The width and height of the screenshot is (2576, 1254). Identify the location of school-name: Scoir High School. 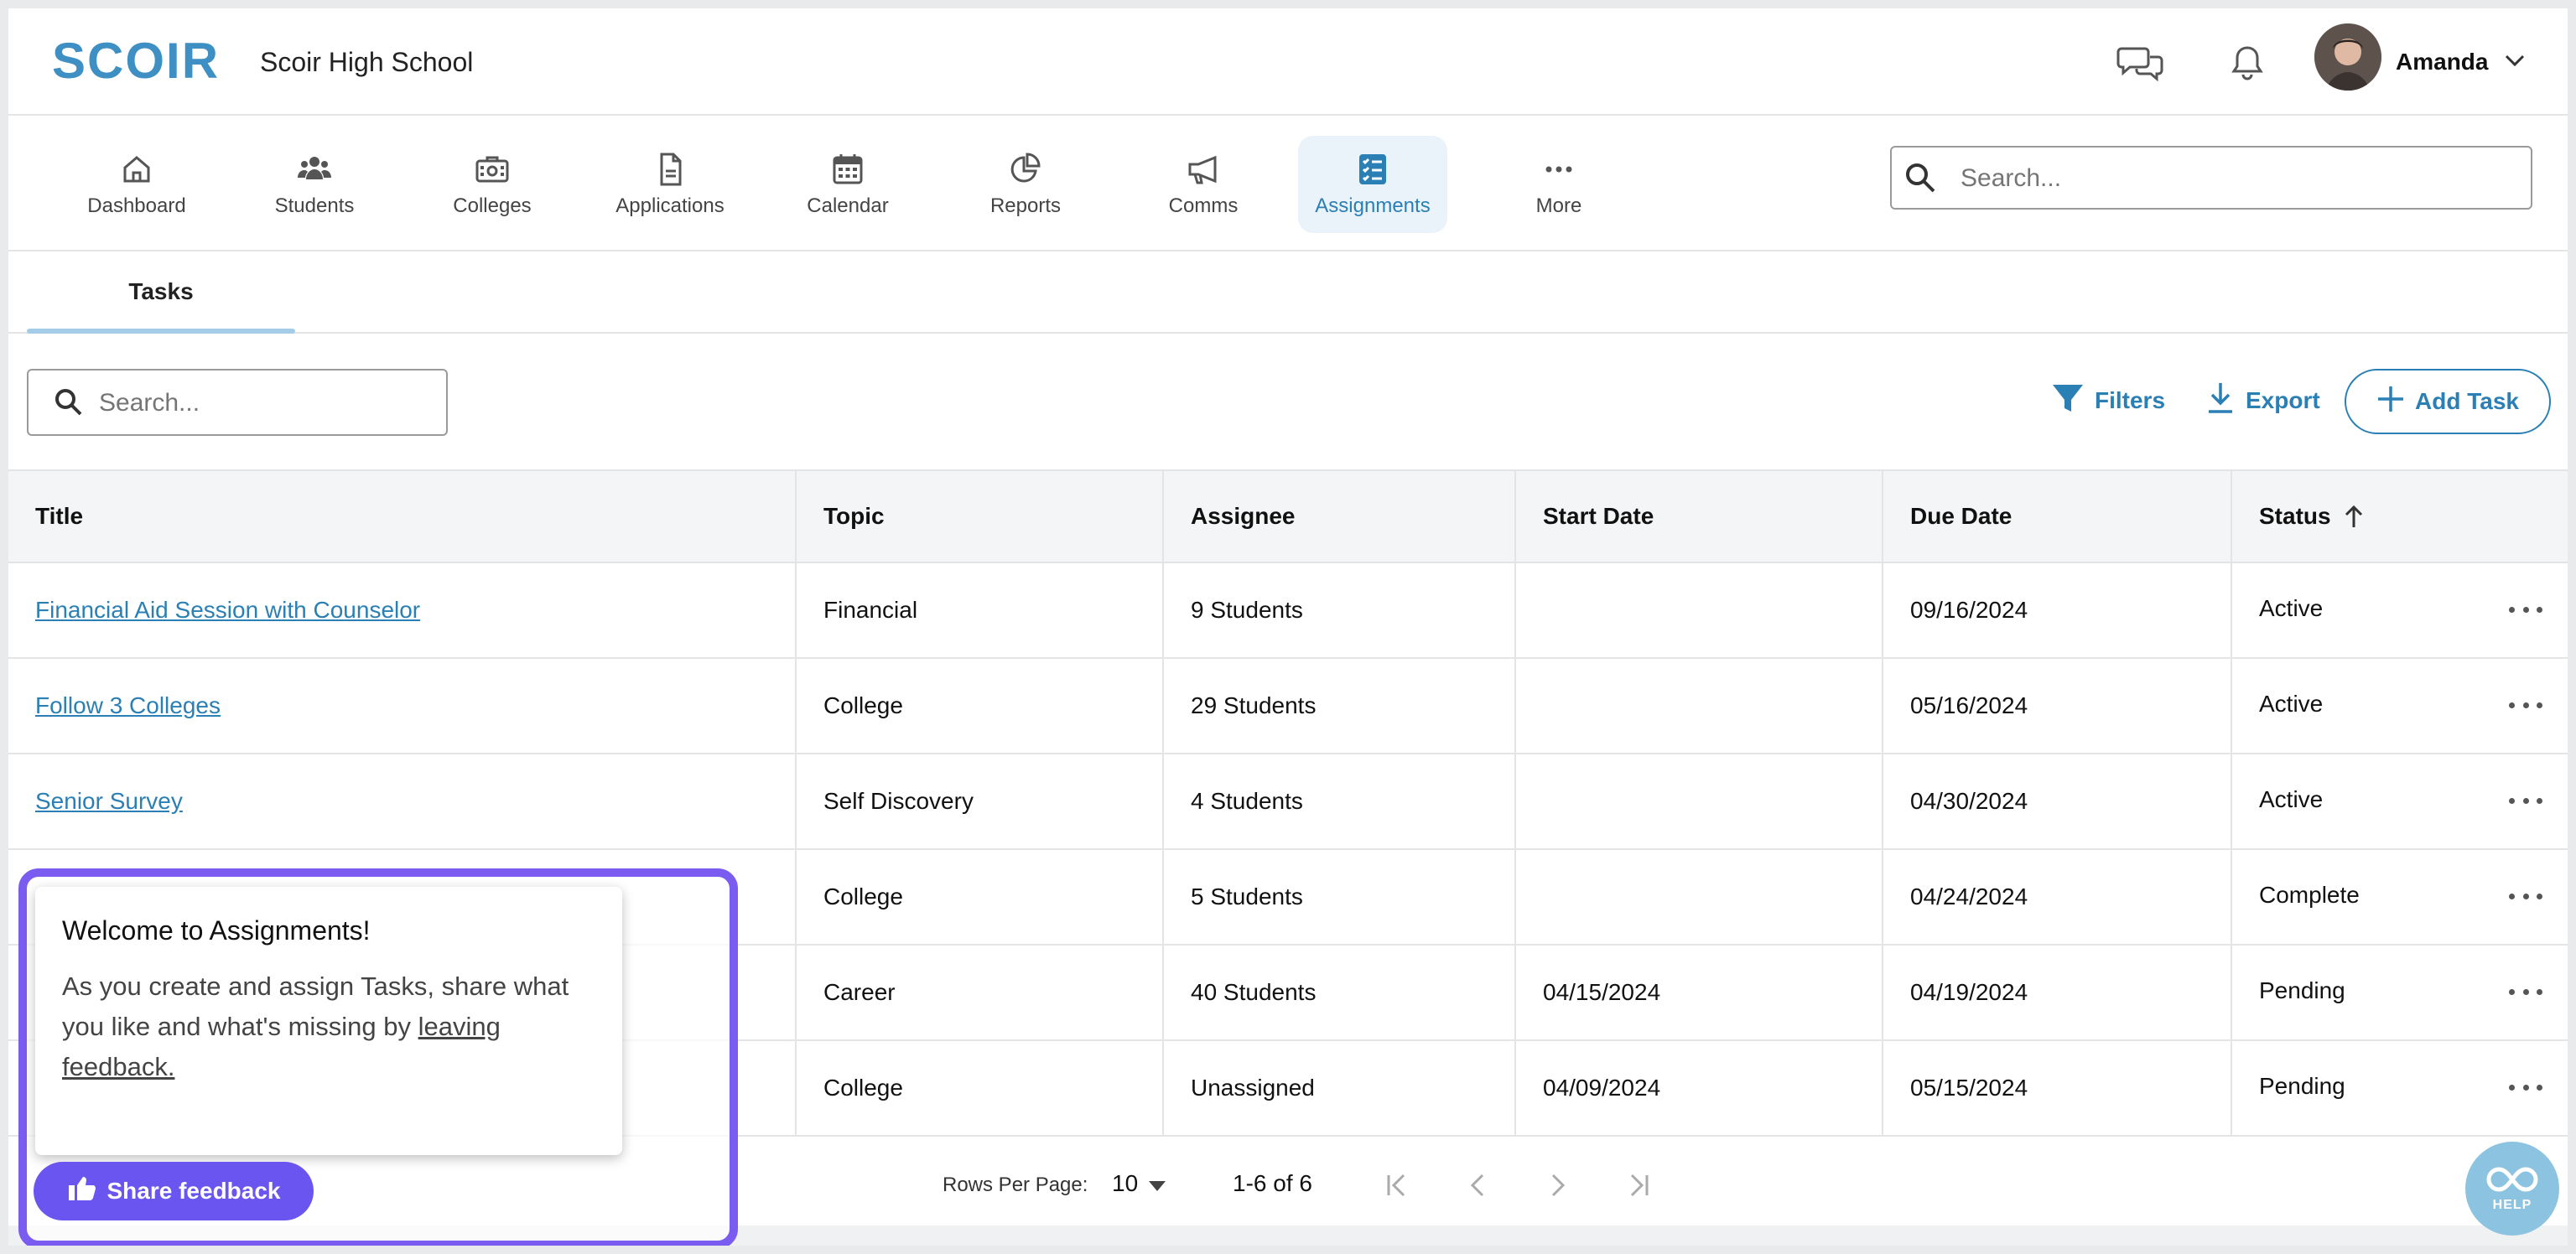
(367, 62).